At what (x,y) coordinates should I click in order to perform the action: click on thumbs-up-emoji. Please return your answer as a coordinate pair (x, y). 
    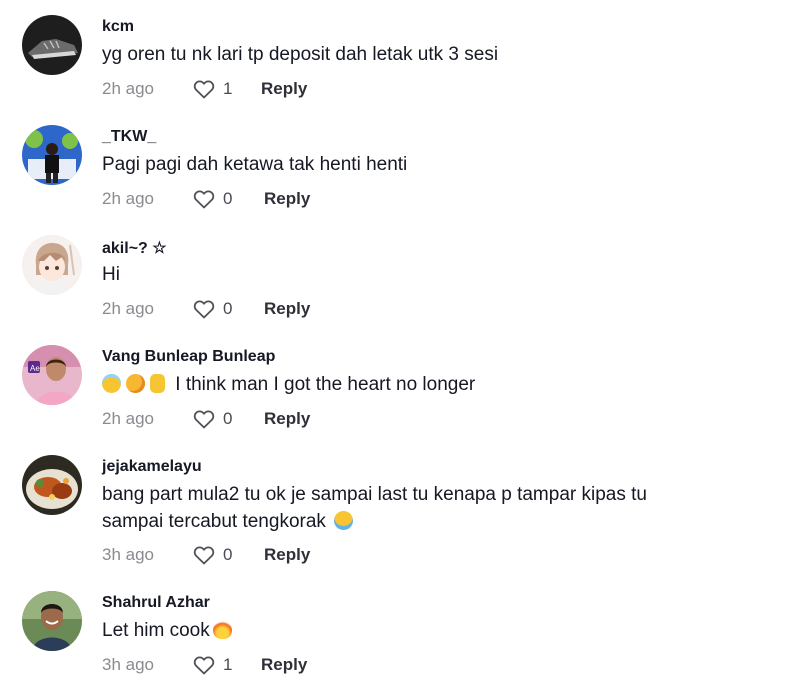
    Looking at the image, I should click on (157, 383).